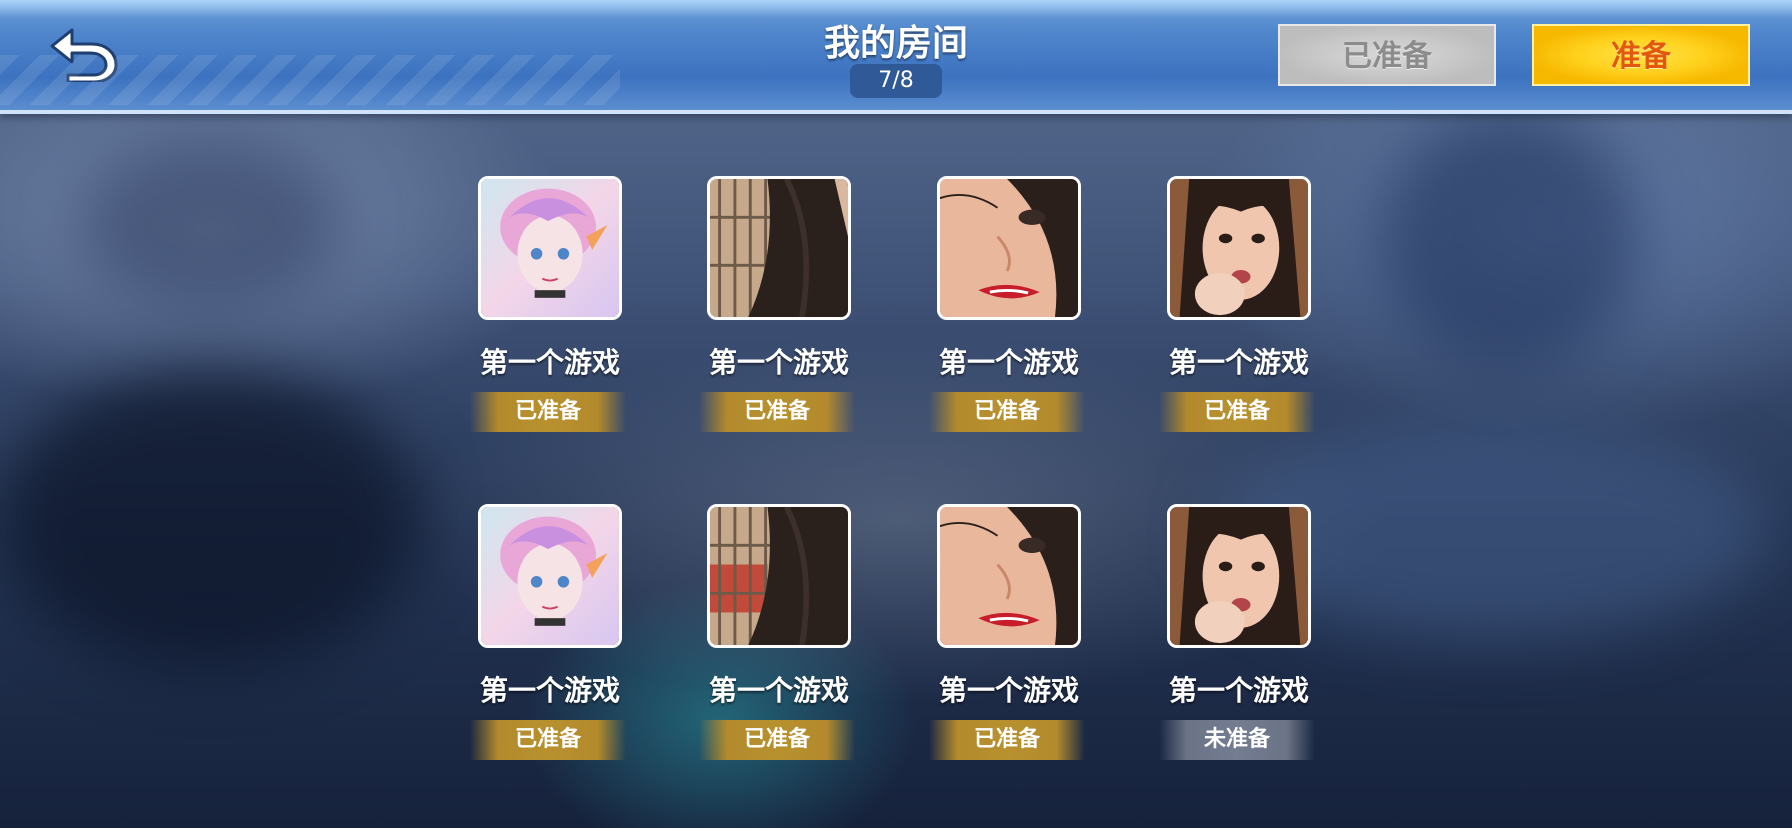 The image size is (1792, 828). Describe the element at coordinates (1387, 55) in the screenshot. I see `already-ready-button: 已准备` at that location.